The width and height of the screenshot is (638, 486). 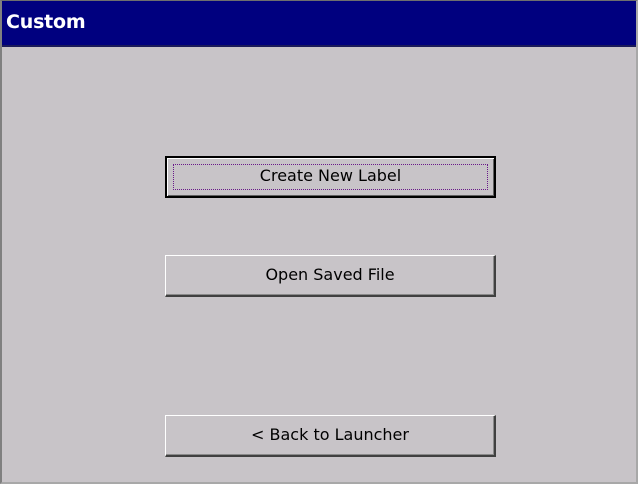 What do you see at coordinates (46, 22) in the screenshot?
I see `window-title: Custom` at bounding box center [46, 22].